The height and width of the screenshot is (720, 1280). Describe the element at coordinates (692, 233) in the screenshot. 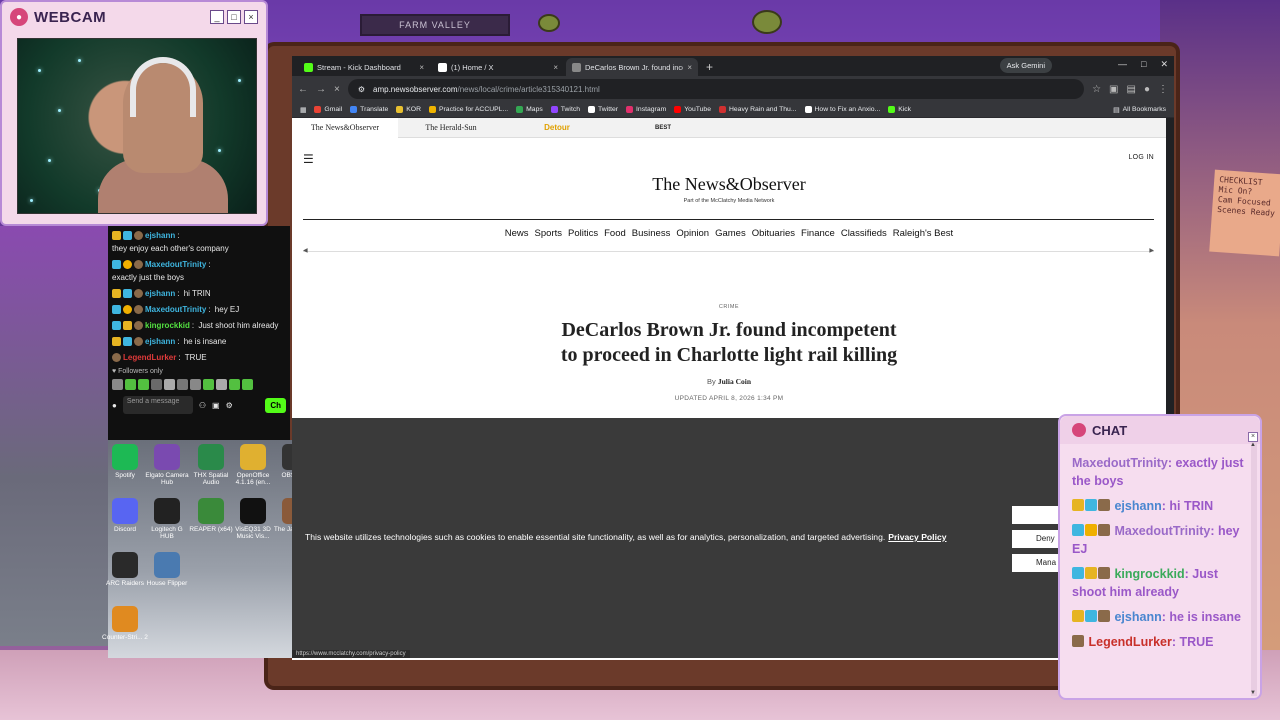

I see `nav-link-opinion: Opinion` at that location.